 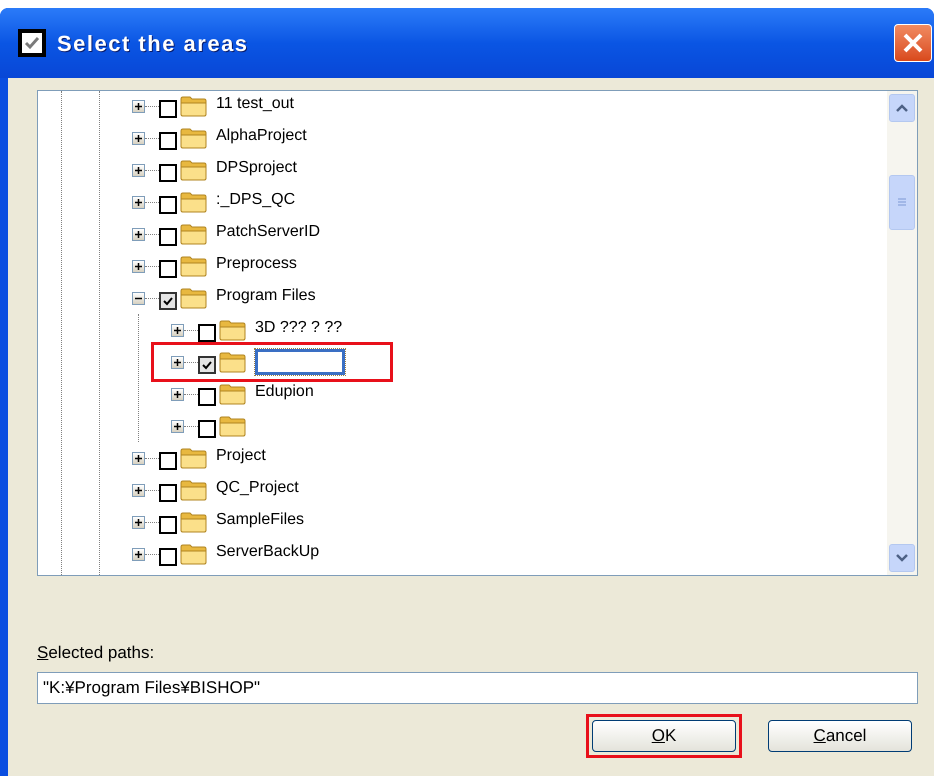 What do you see at coordinates (241, 456) in the screenshot?
I see `folder-label: Project` at bounding box center [241, 456].